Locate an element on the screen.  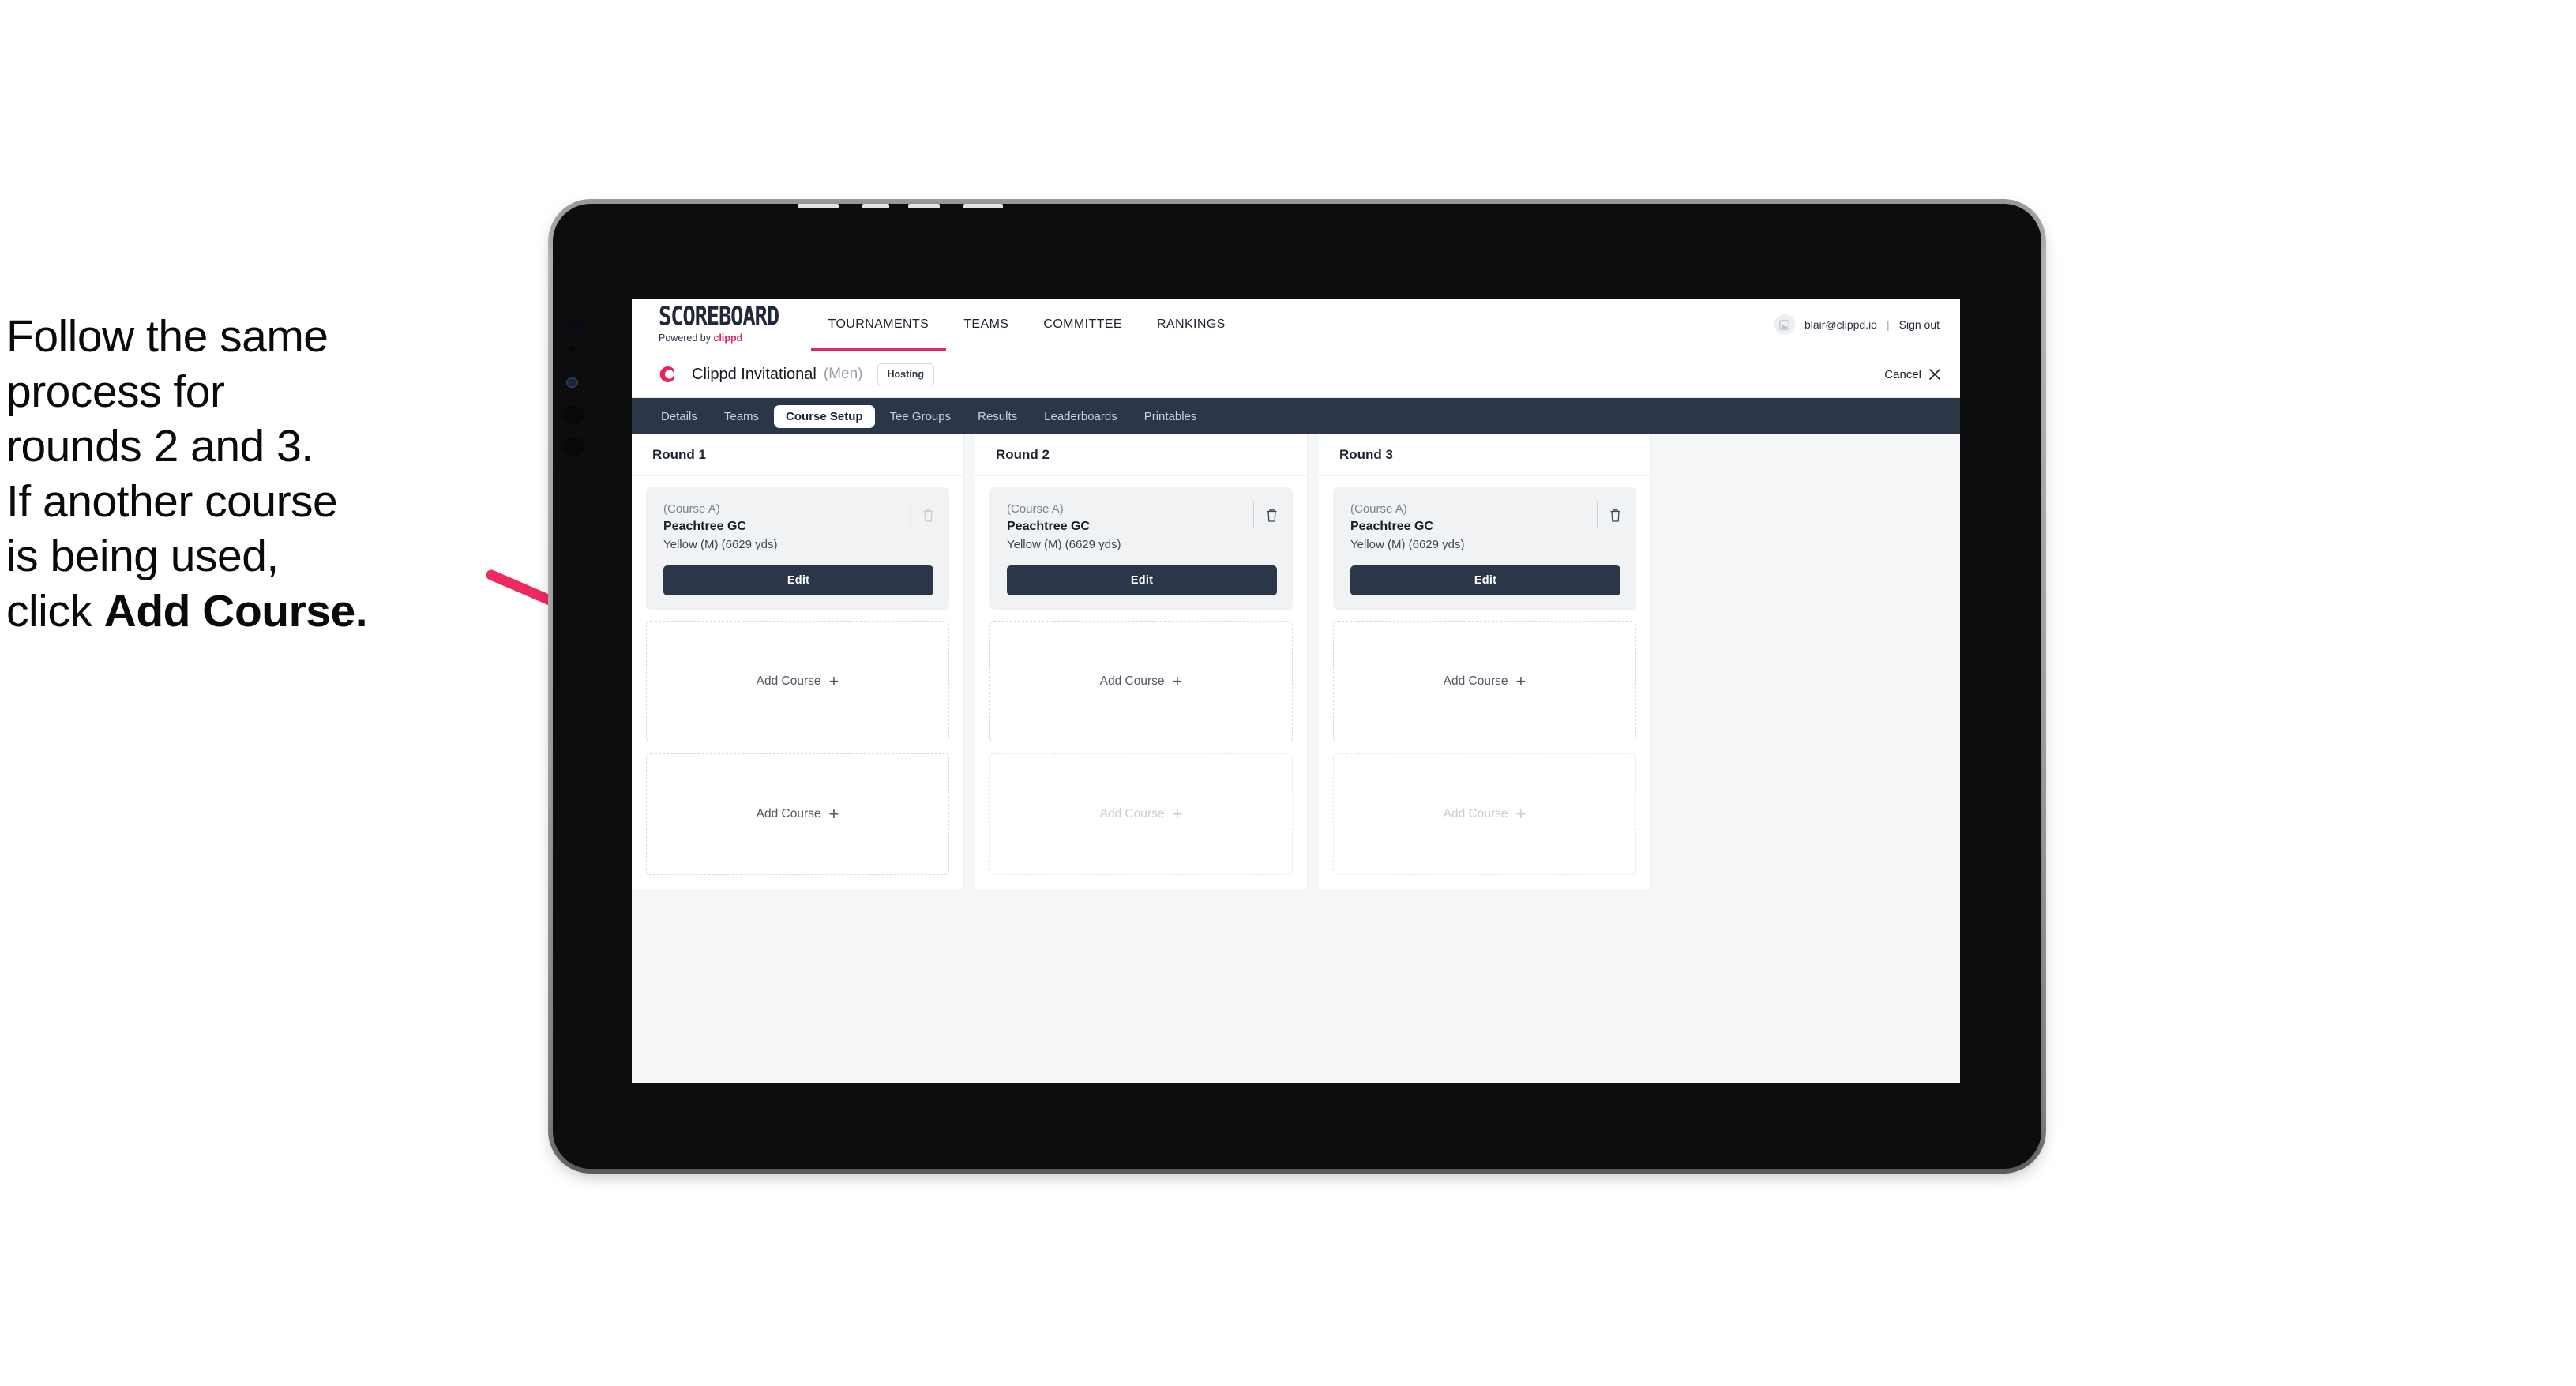
tournament-name: Clippd Invitational is located at coordinates (754, 374).